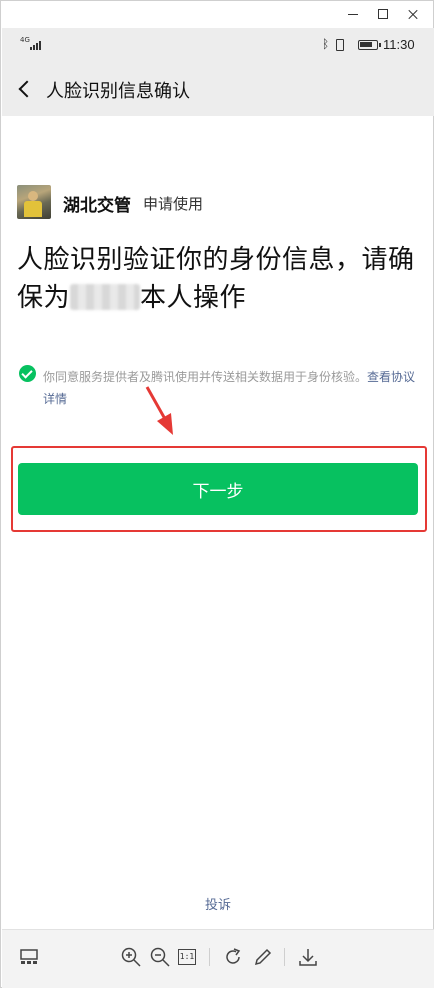  I want to click on maximize-button, so click(383, 14).